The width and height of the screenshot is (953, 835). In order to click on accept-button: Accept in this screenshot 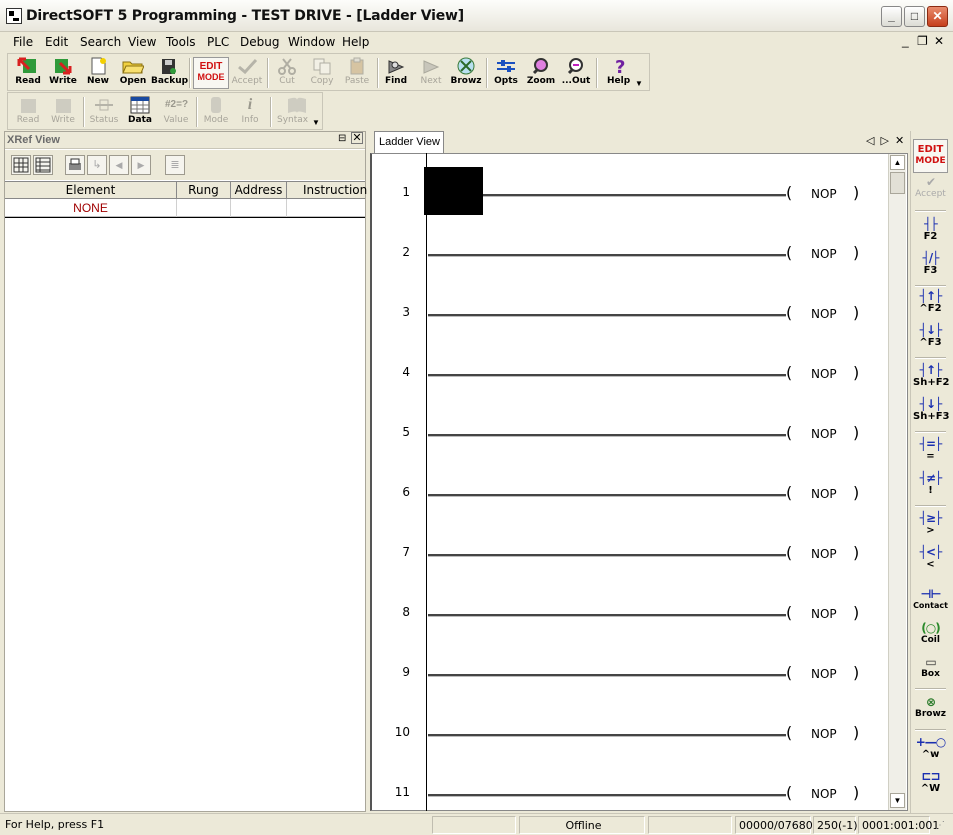, I will do `click(247, 73)`.